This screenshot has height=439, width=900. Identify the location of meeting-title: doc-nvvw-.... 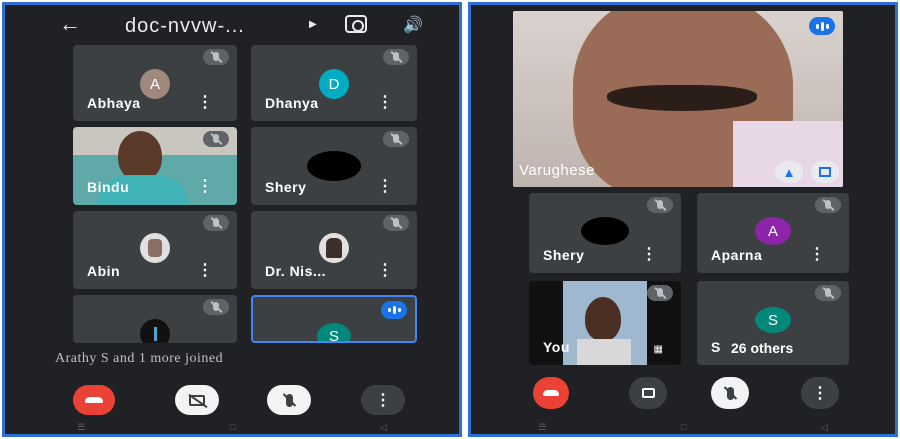
(185, 26).